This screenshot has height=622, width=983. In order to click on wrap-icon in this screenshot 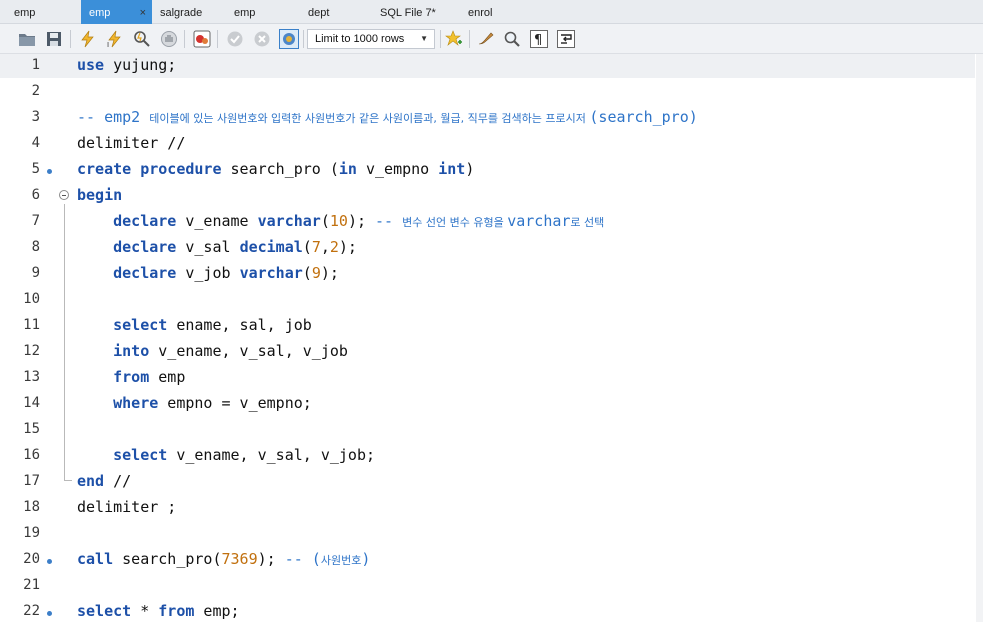, I will do `click(566, 39)`.